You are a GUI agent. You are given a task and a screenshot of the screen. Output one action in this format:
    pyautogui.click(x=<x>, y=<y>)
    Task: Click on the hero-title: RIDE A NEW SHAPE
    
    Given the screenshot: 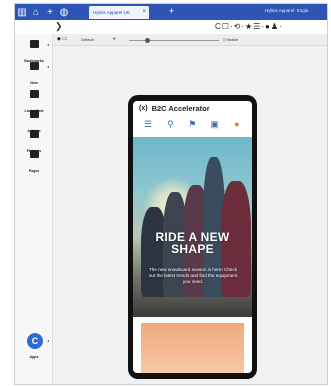 What is the action you would take?
    pyautogui.click(x=192, y=243)
    